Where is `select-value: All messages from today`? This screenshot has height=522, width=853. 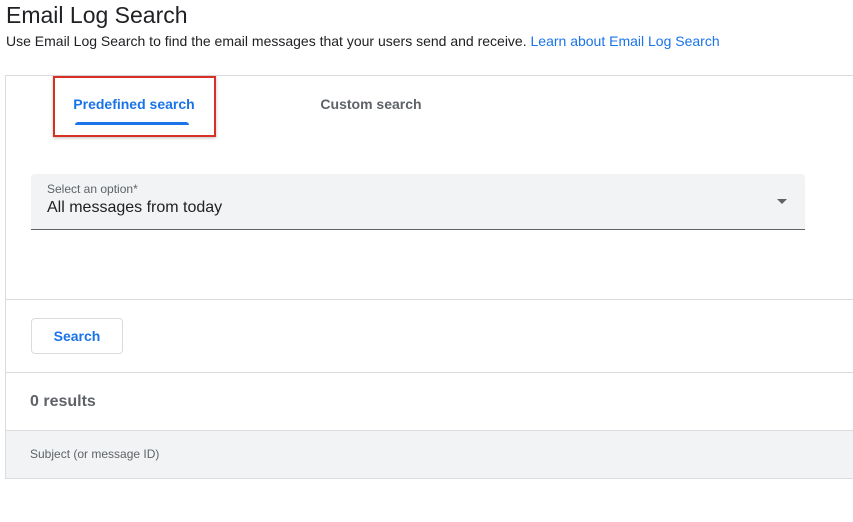 select-value: All messages from today is located at coordinates (135, 207).